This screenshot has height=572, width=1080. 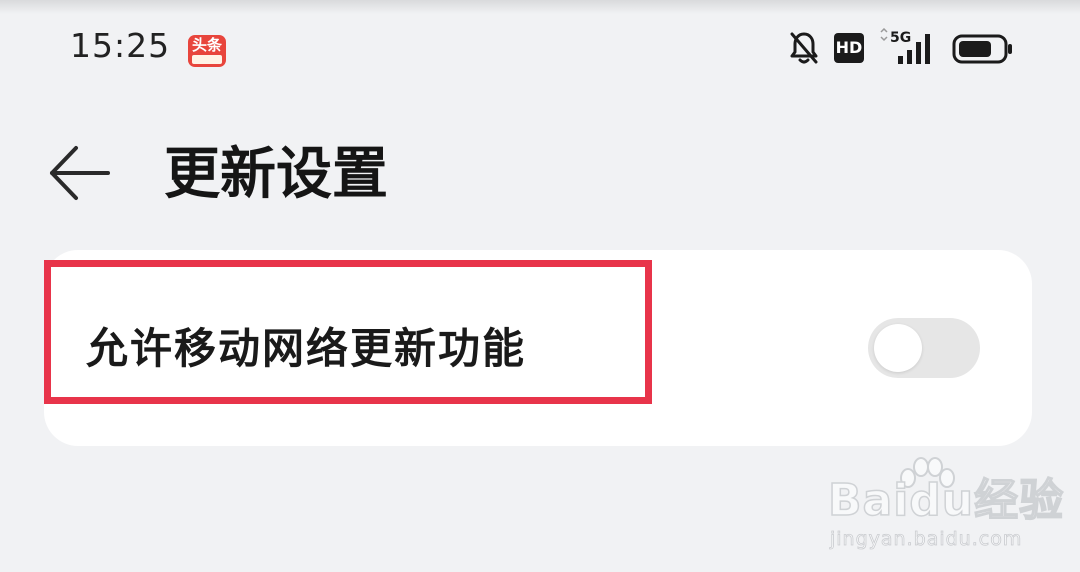 What do you see at coordinates (926, 539) in the screenshot?
I see `watermark-sub-text: jingyan.baidu.com` at bounding box center [926, 539].